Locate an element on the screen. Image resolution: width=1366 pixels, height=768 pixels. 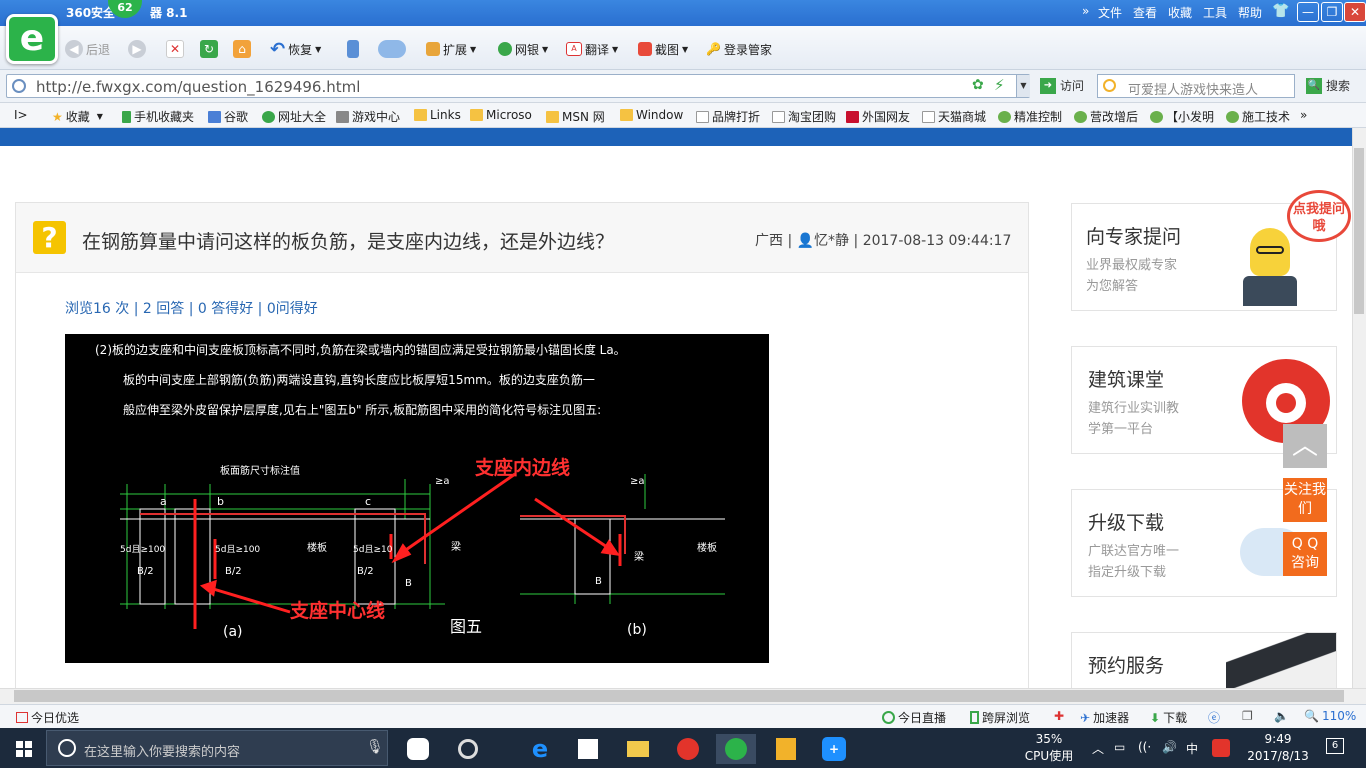
dim-label-half-B: B/2 is located at coordinates (145, 571).